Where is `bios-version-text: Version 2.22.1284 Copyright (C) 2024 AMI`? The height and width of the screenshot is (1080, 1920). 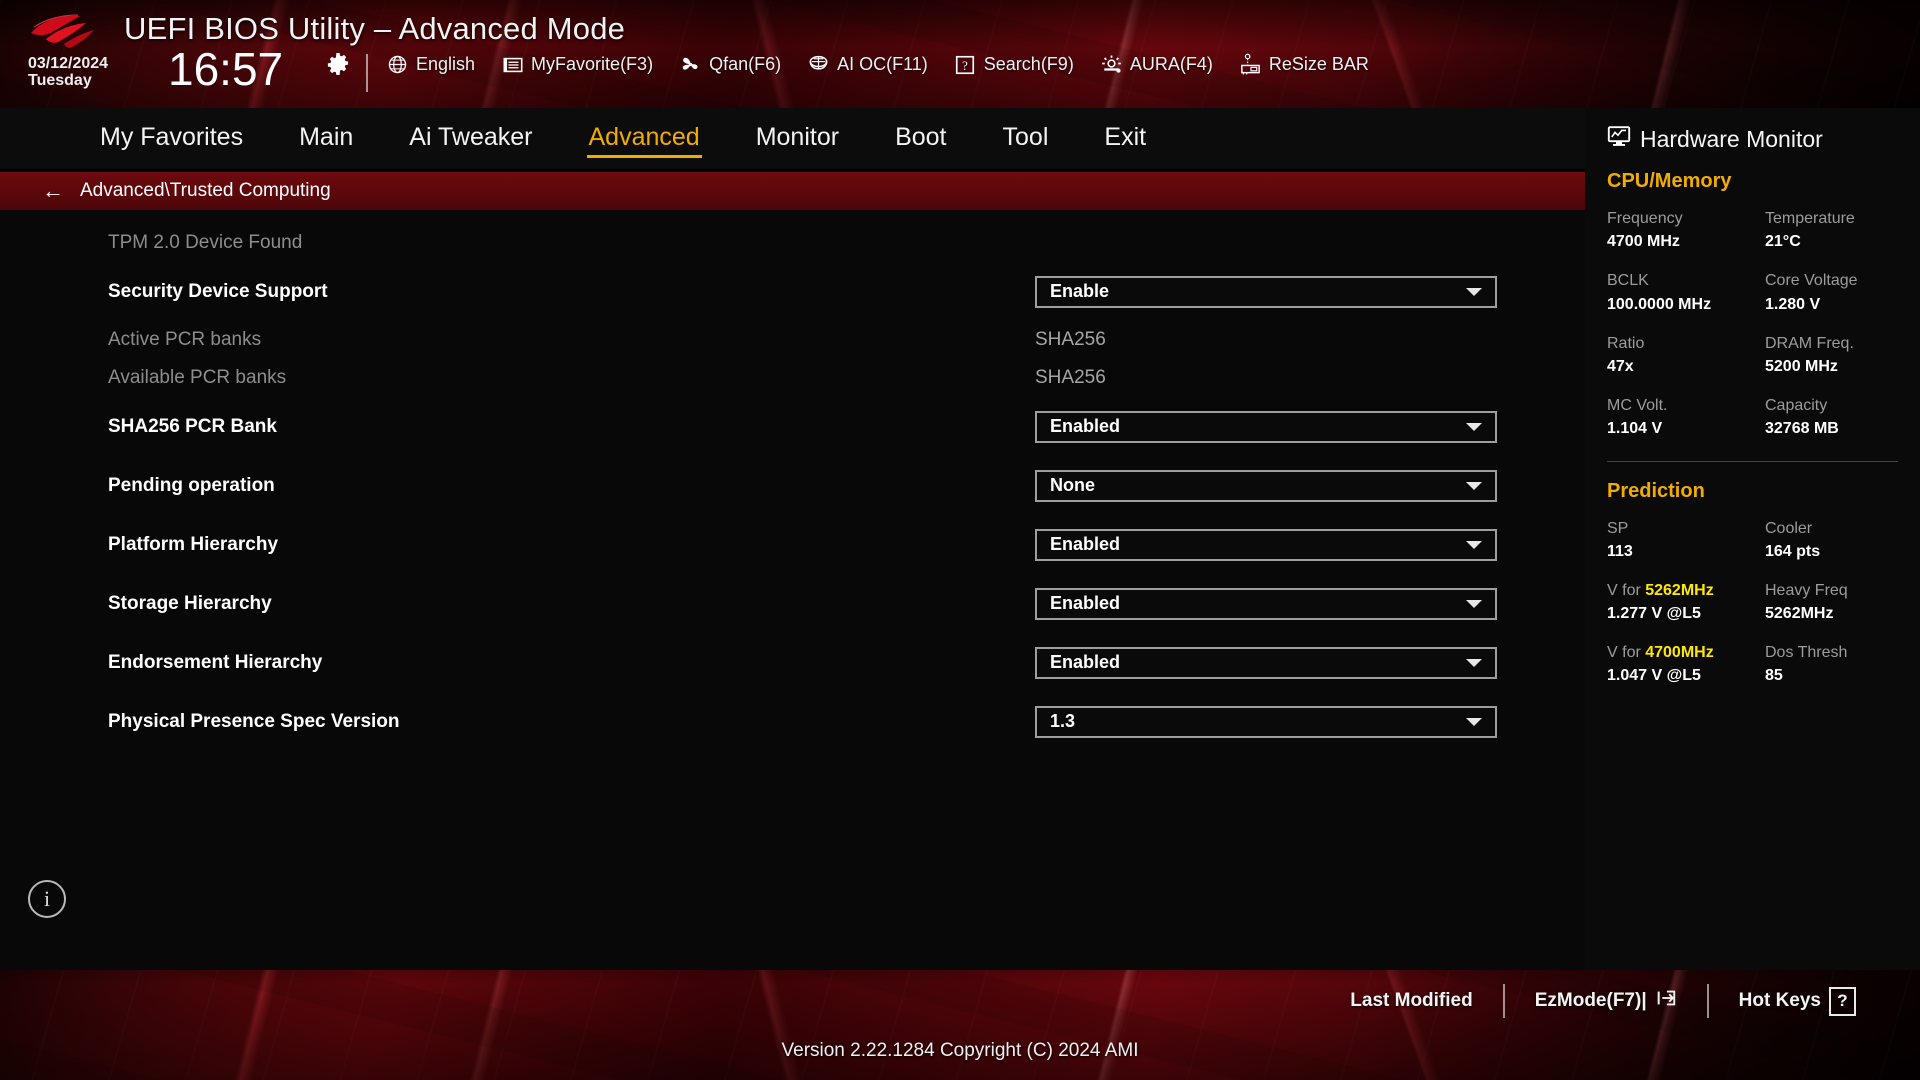 bios-version-text: Version 2.22.1284 Copyright (C) 2024 AMI is located at coordinates (960, 1050).